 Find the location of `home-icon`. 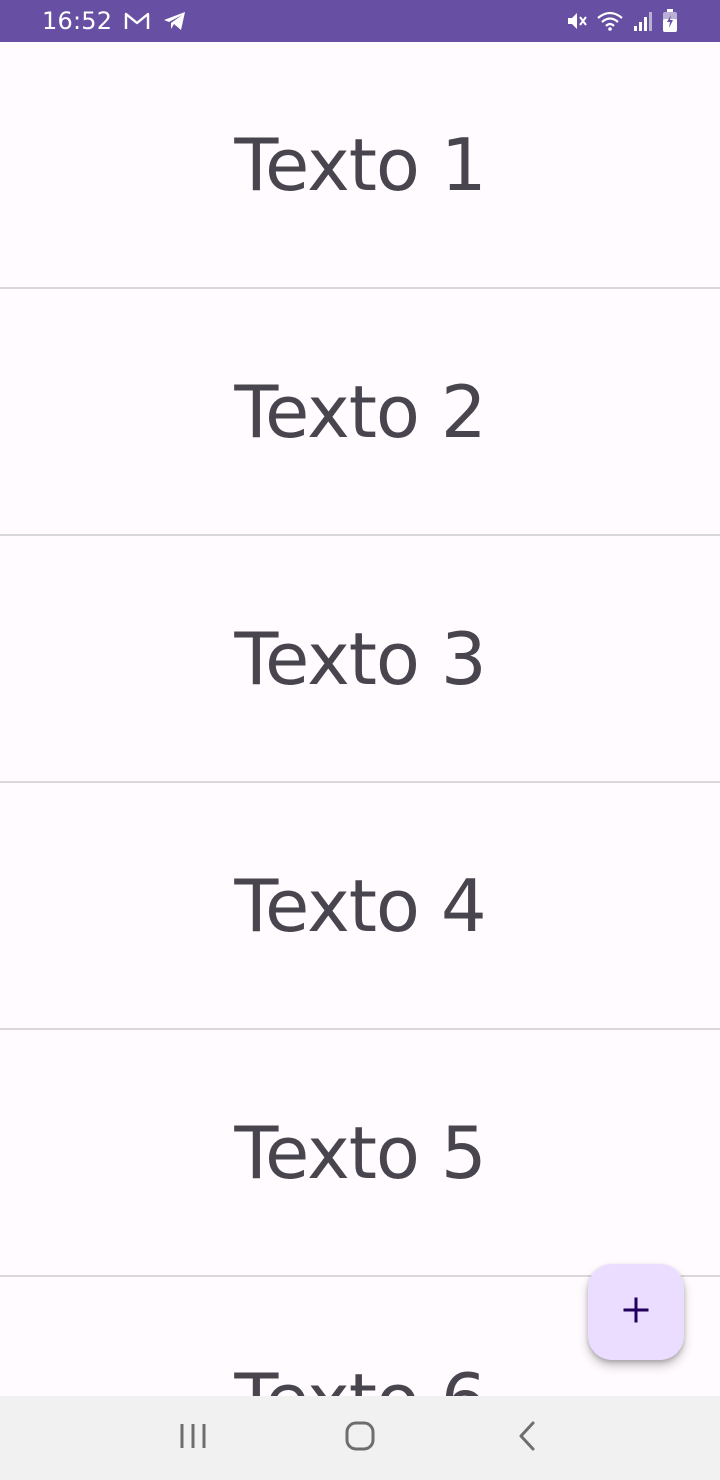

home-icon is located at coordinates (360, 1438).